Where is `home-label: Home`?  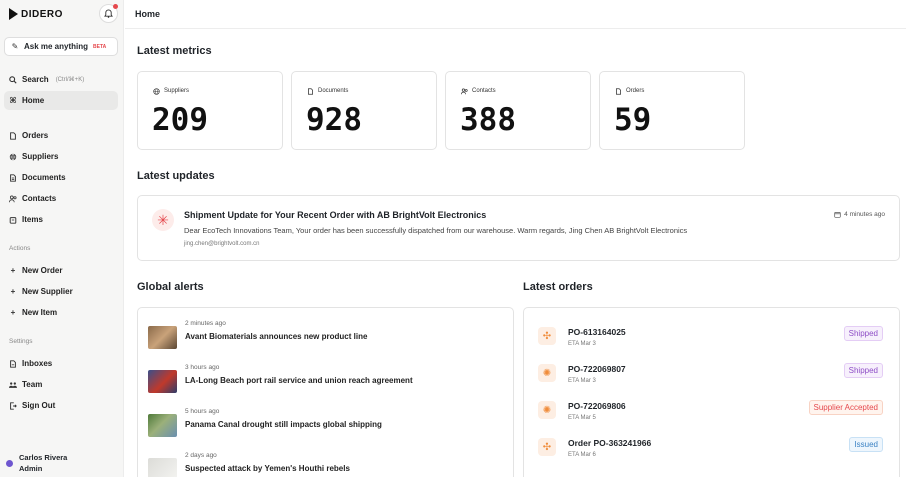 home-label: Home is located at coordinates (33, 100).